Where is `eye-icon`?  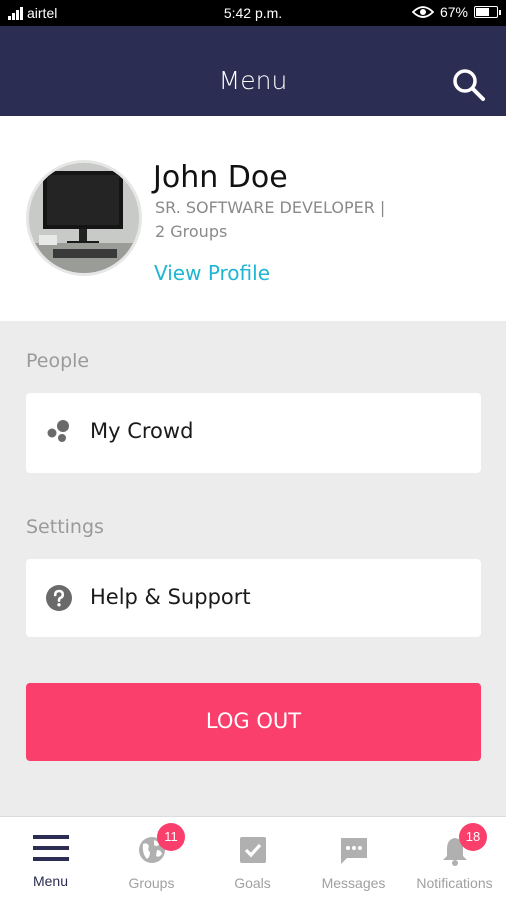 eye-icon is located at coordinates (422, 12).